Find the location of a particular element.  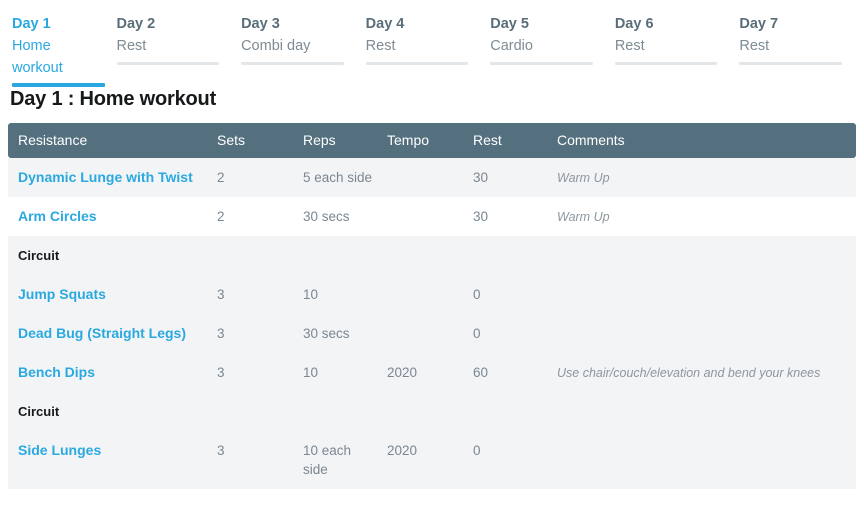

column-header-sets: Sets is located at coordinates (260, 140).